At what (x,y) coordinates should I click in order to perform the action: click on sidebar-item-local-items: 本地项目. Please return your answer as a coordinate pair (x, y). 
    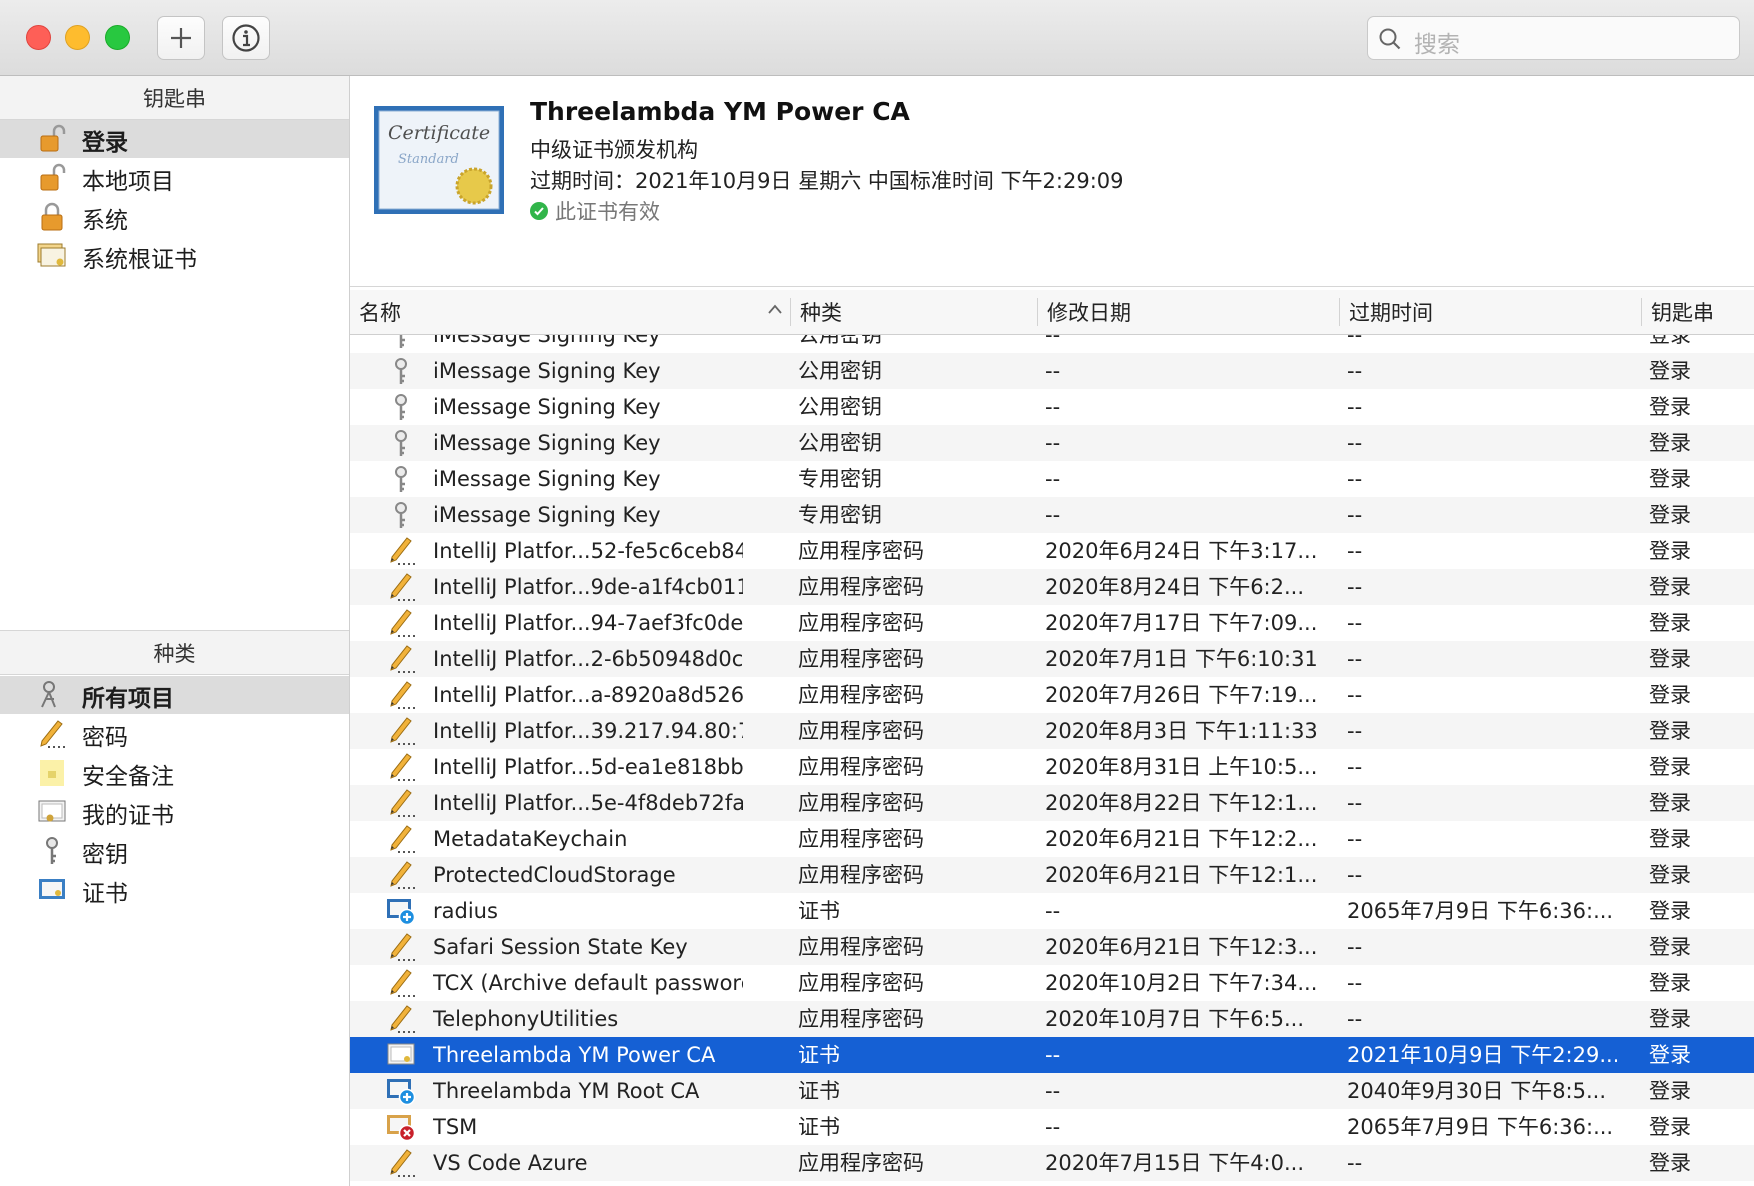
    Looking at the image, I should click on (174, 178).